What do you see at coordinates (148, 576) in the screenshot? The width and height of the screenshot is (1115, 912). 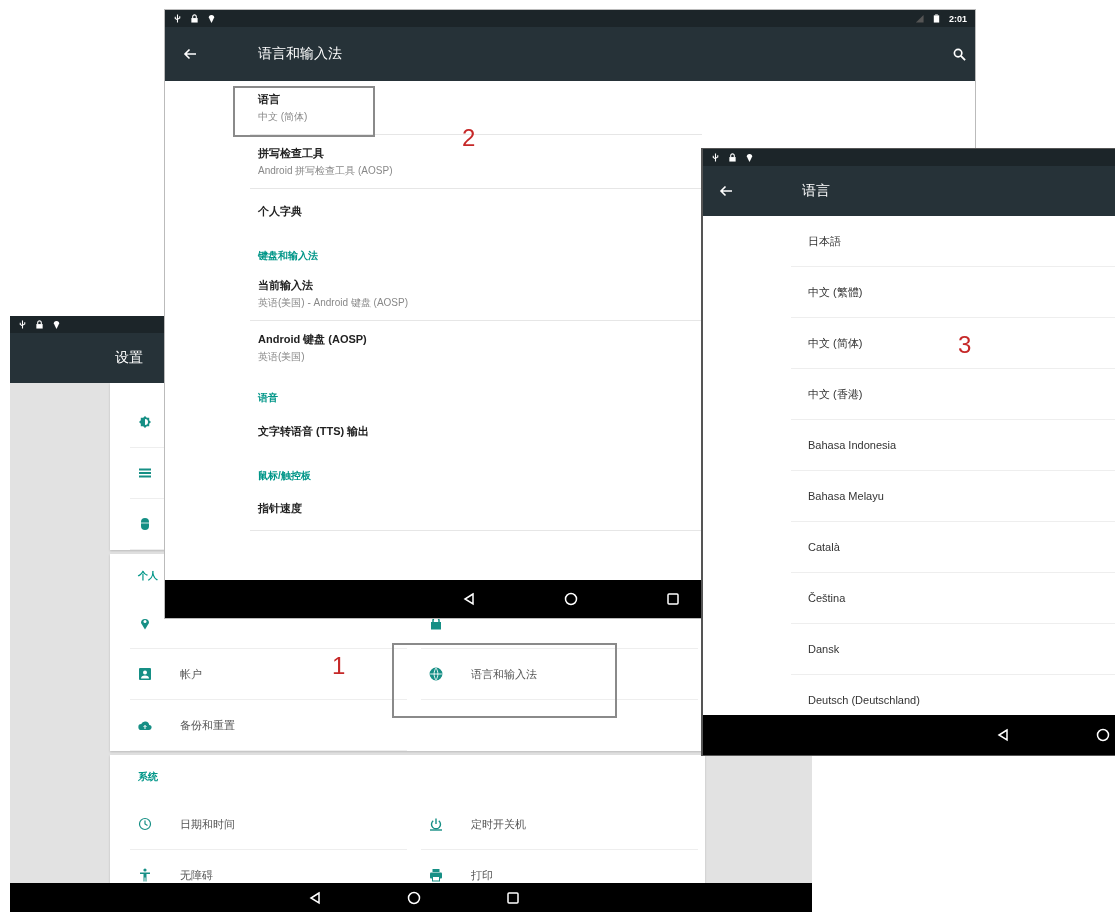 I see `section-header: 个人` at bounding box center [148, 576].